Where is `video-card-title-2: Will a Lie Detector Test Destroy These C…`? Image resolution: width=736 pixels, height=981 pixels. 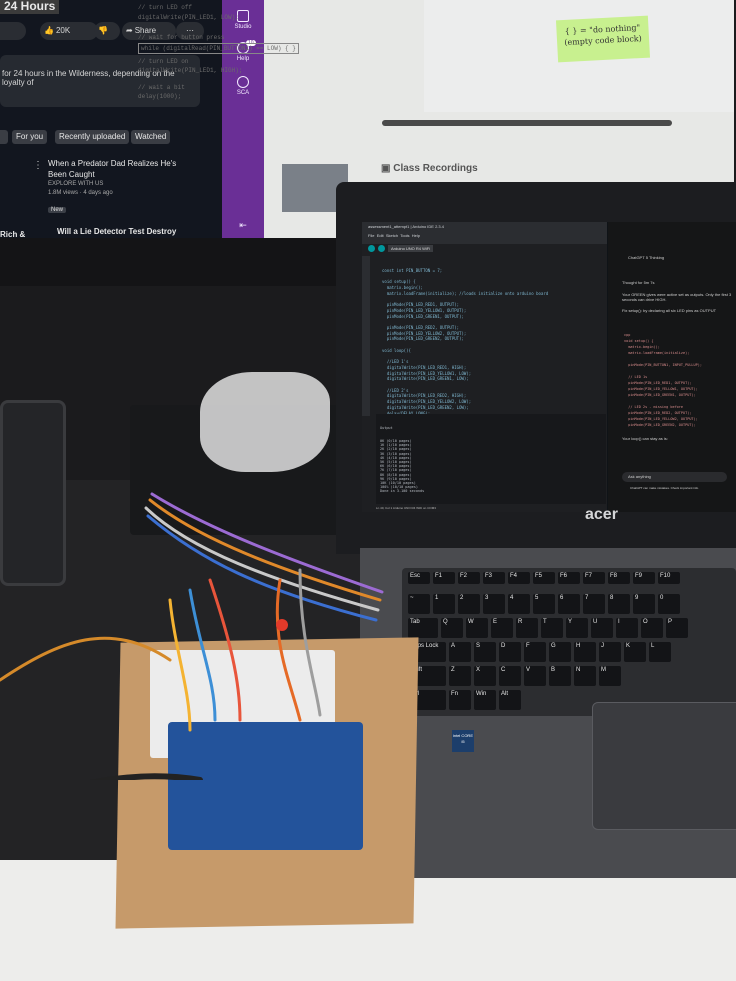 video-card-title-2: Will a Lie Detector Test Destroy These C… is located at coordinates (127, 232).